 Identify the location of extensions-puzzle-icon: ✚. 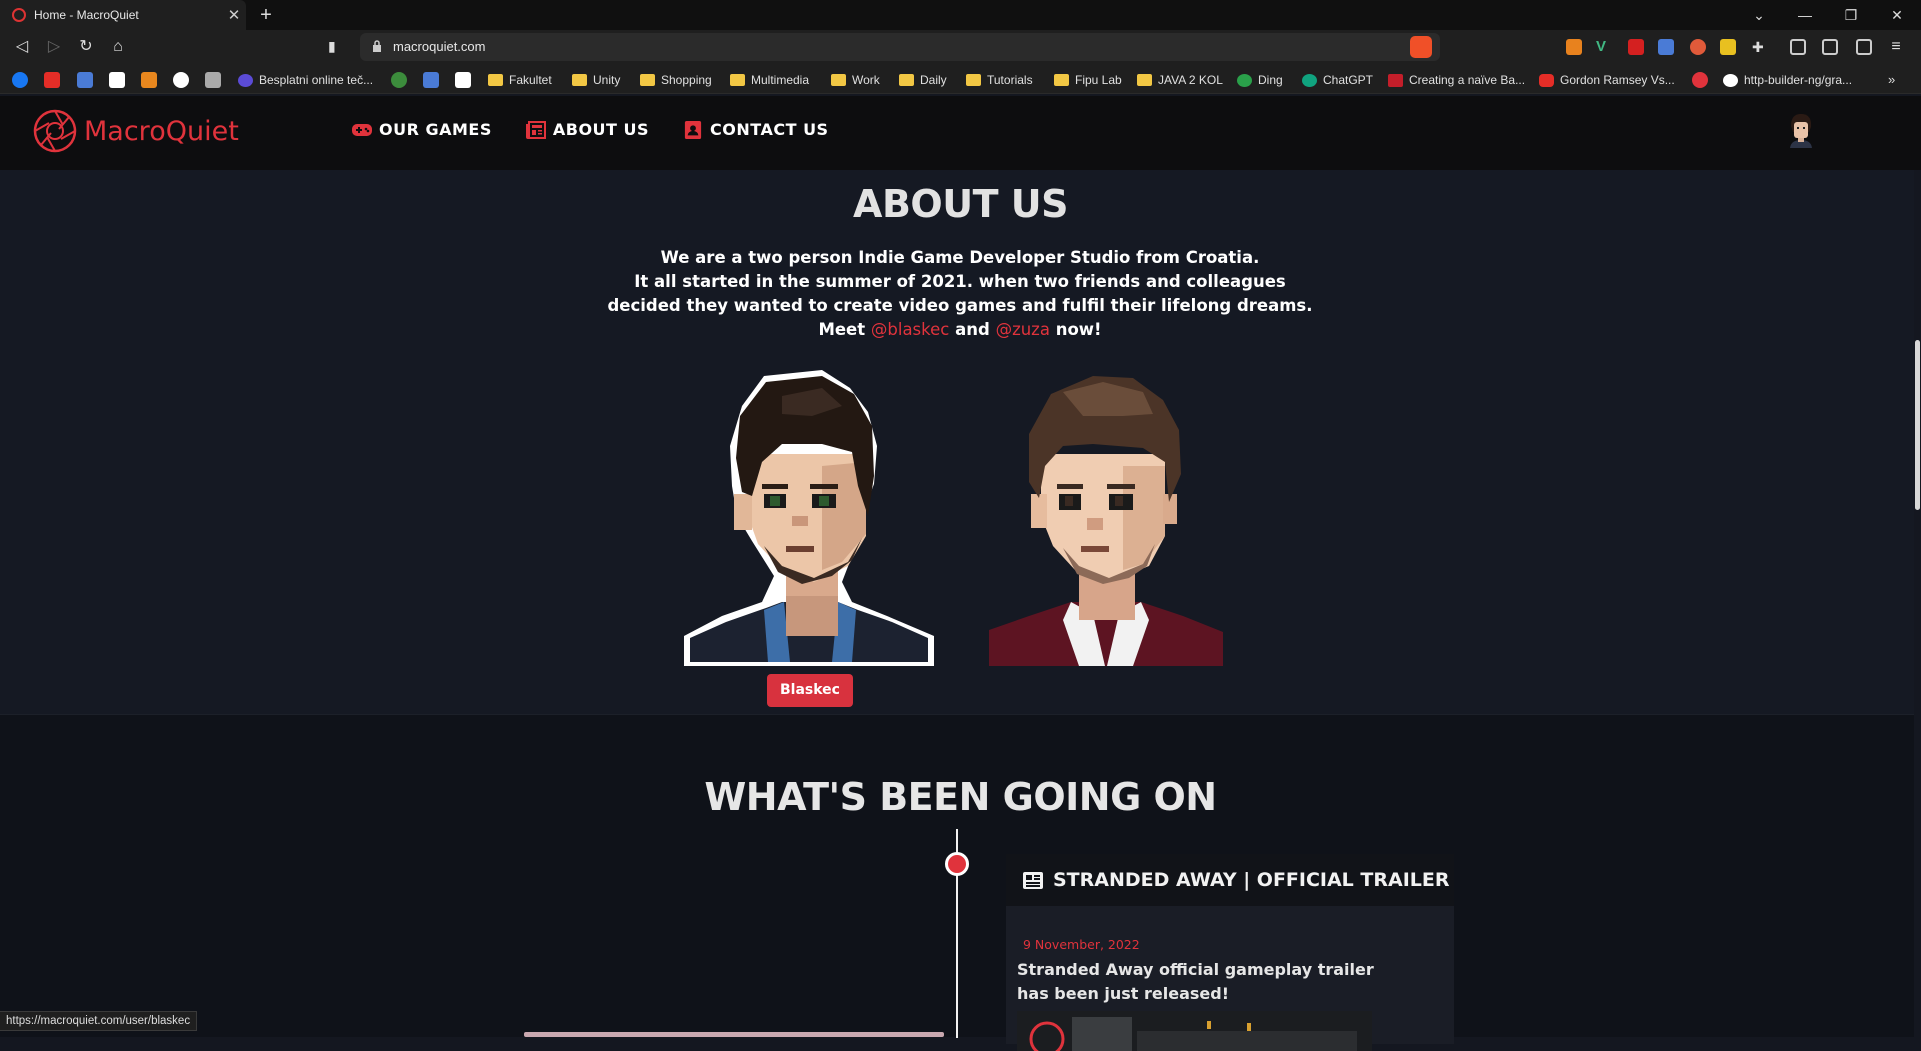
(1760, 47).